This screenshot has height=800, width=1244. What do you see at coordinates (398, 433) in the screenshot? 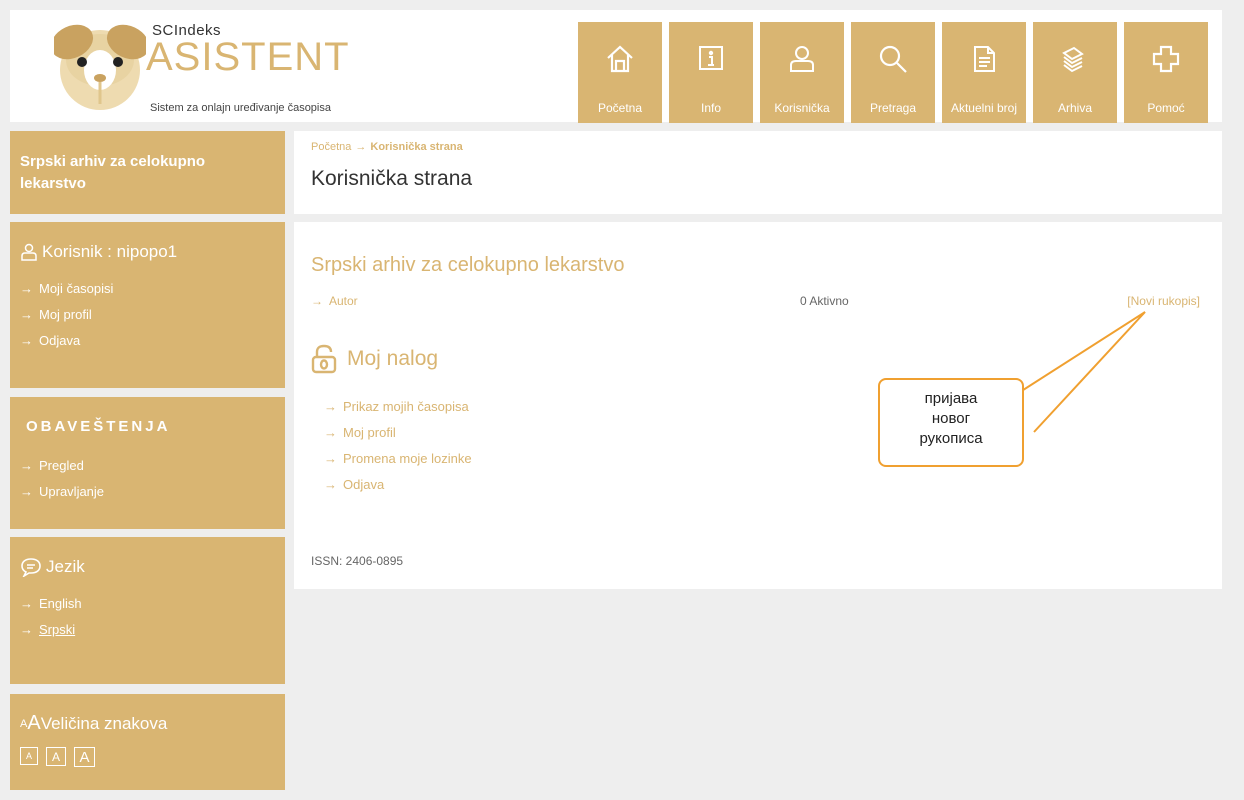
I see `account-link-moj-profil: → Moj profil` at bounding box center [398, 433].